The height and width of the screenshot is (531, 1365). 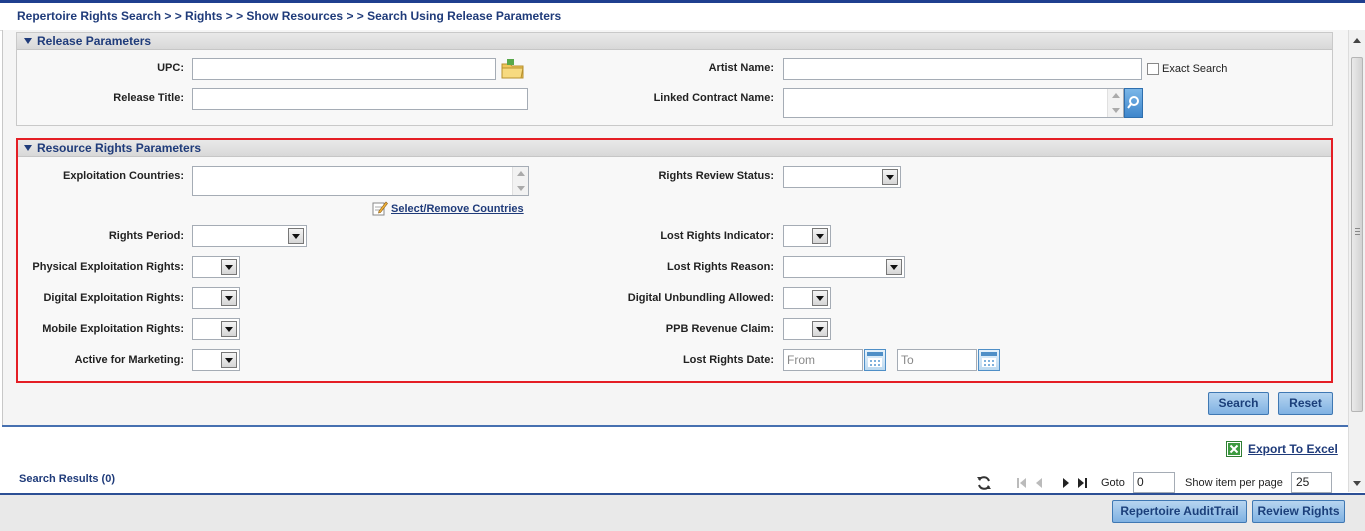 I want to click on release-parameters-header: Release Parameters, so click(x=674, y=41).